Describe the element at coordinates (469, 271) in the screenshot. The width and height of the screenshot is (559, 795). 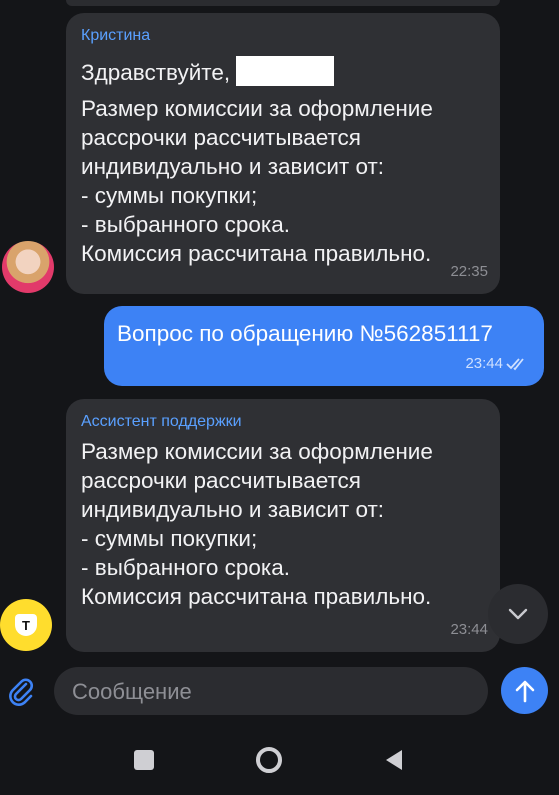
I see `message-time: 22:35` at that location.